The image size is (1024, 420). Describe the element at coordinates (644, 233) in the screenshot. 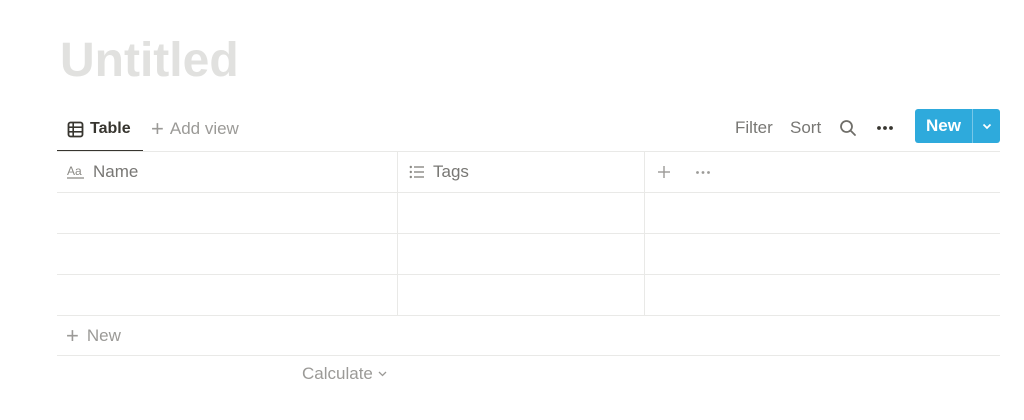

I see `column-divider` at that location.